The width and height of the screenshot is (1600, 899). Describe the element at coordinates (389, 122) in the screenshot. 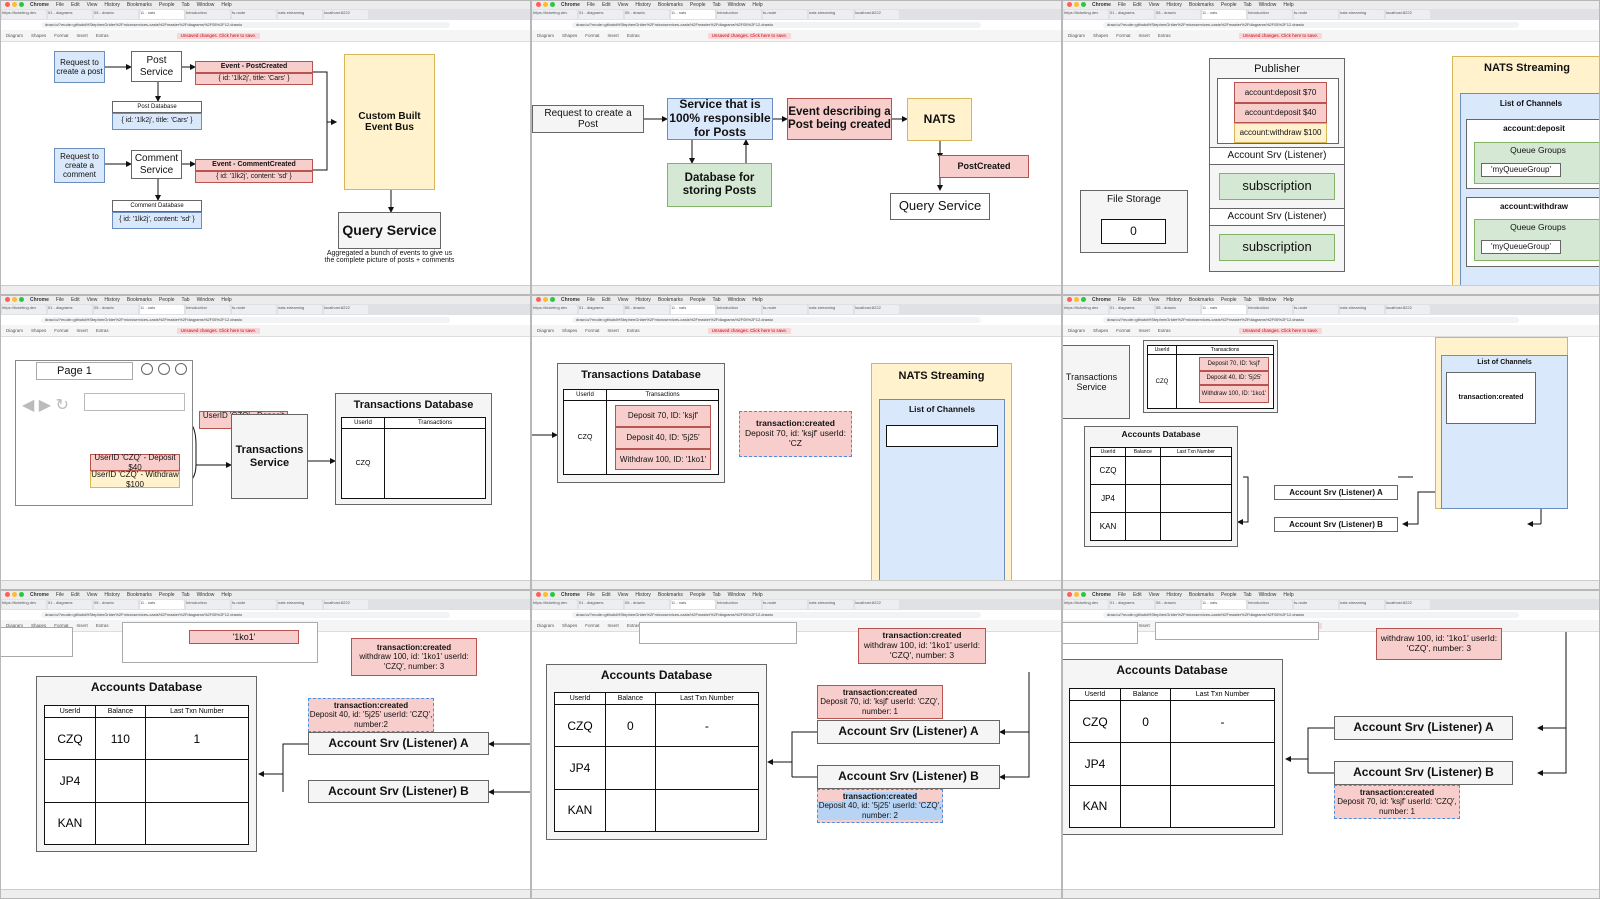

I see `custom-event-bus: Custom Built Event Bus` at that location.